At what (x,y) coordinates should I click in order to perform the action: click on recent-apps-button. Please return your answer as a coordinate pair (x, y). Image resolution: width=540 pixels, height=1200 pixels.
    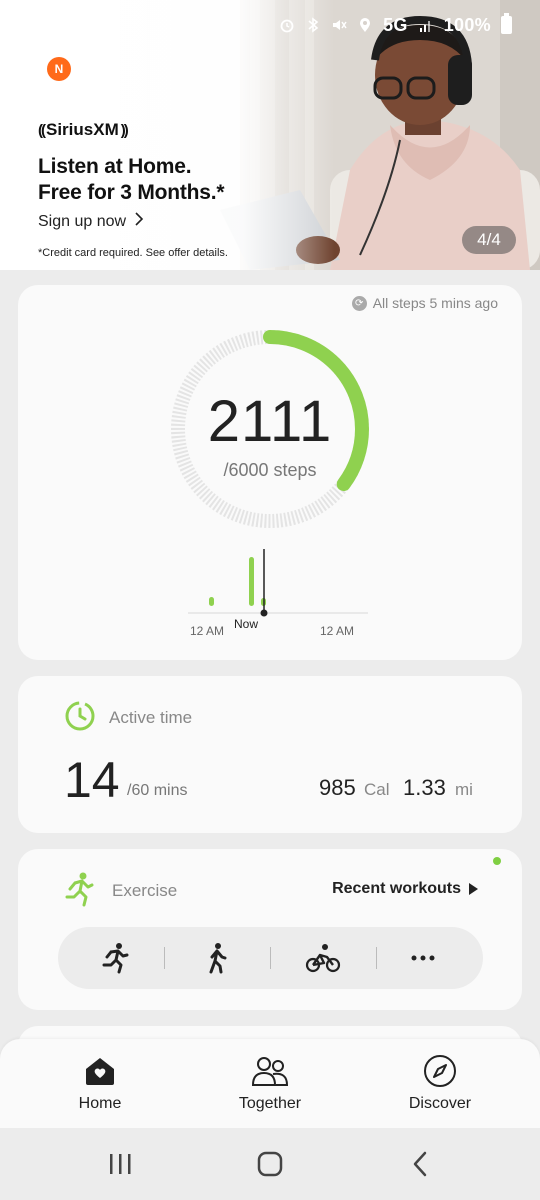
    Looking at the image, I should click on (120, 1164).